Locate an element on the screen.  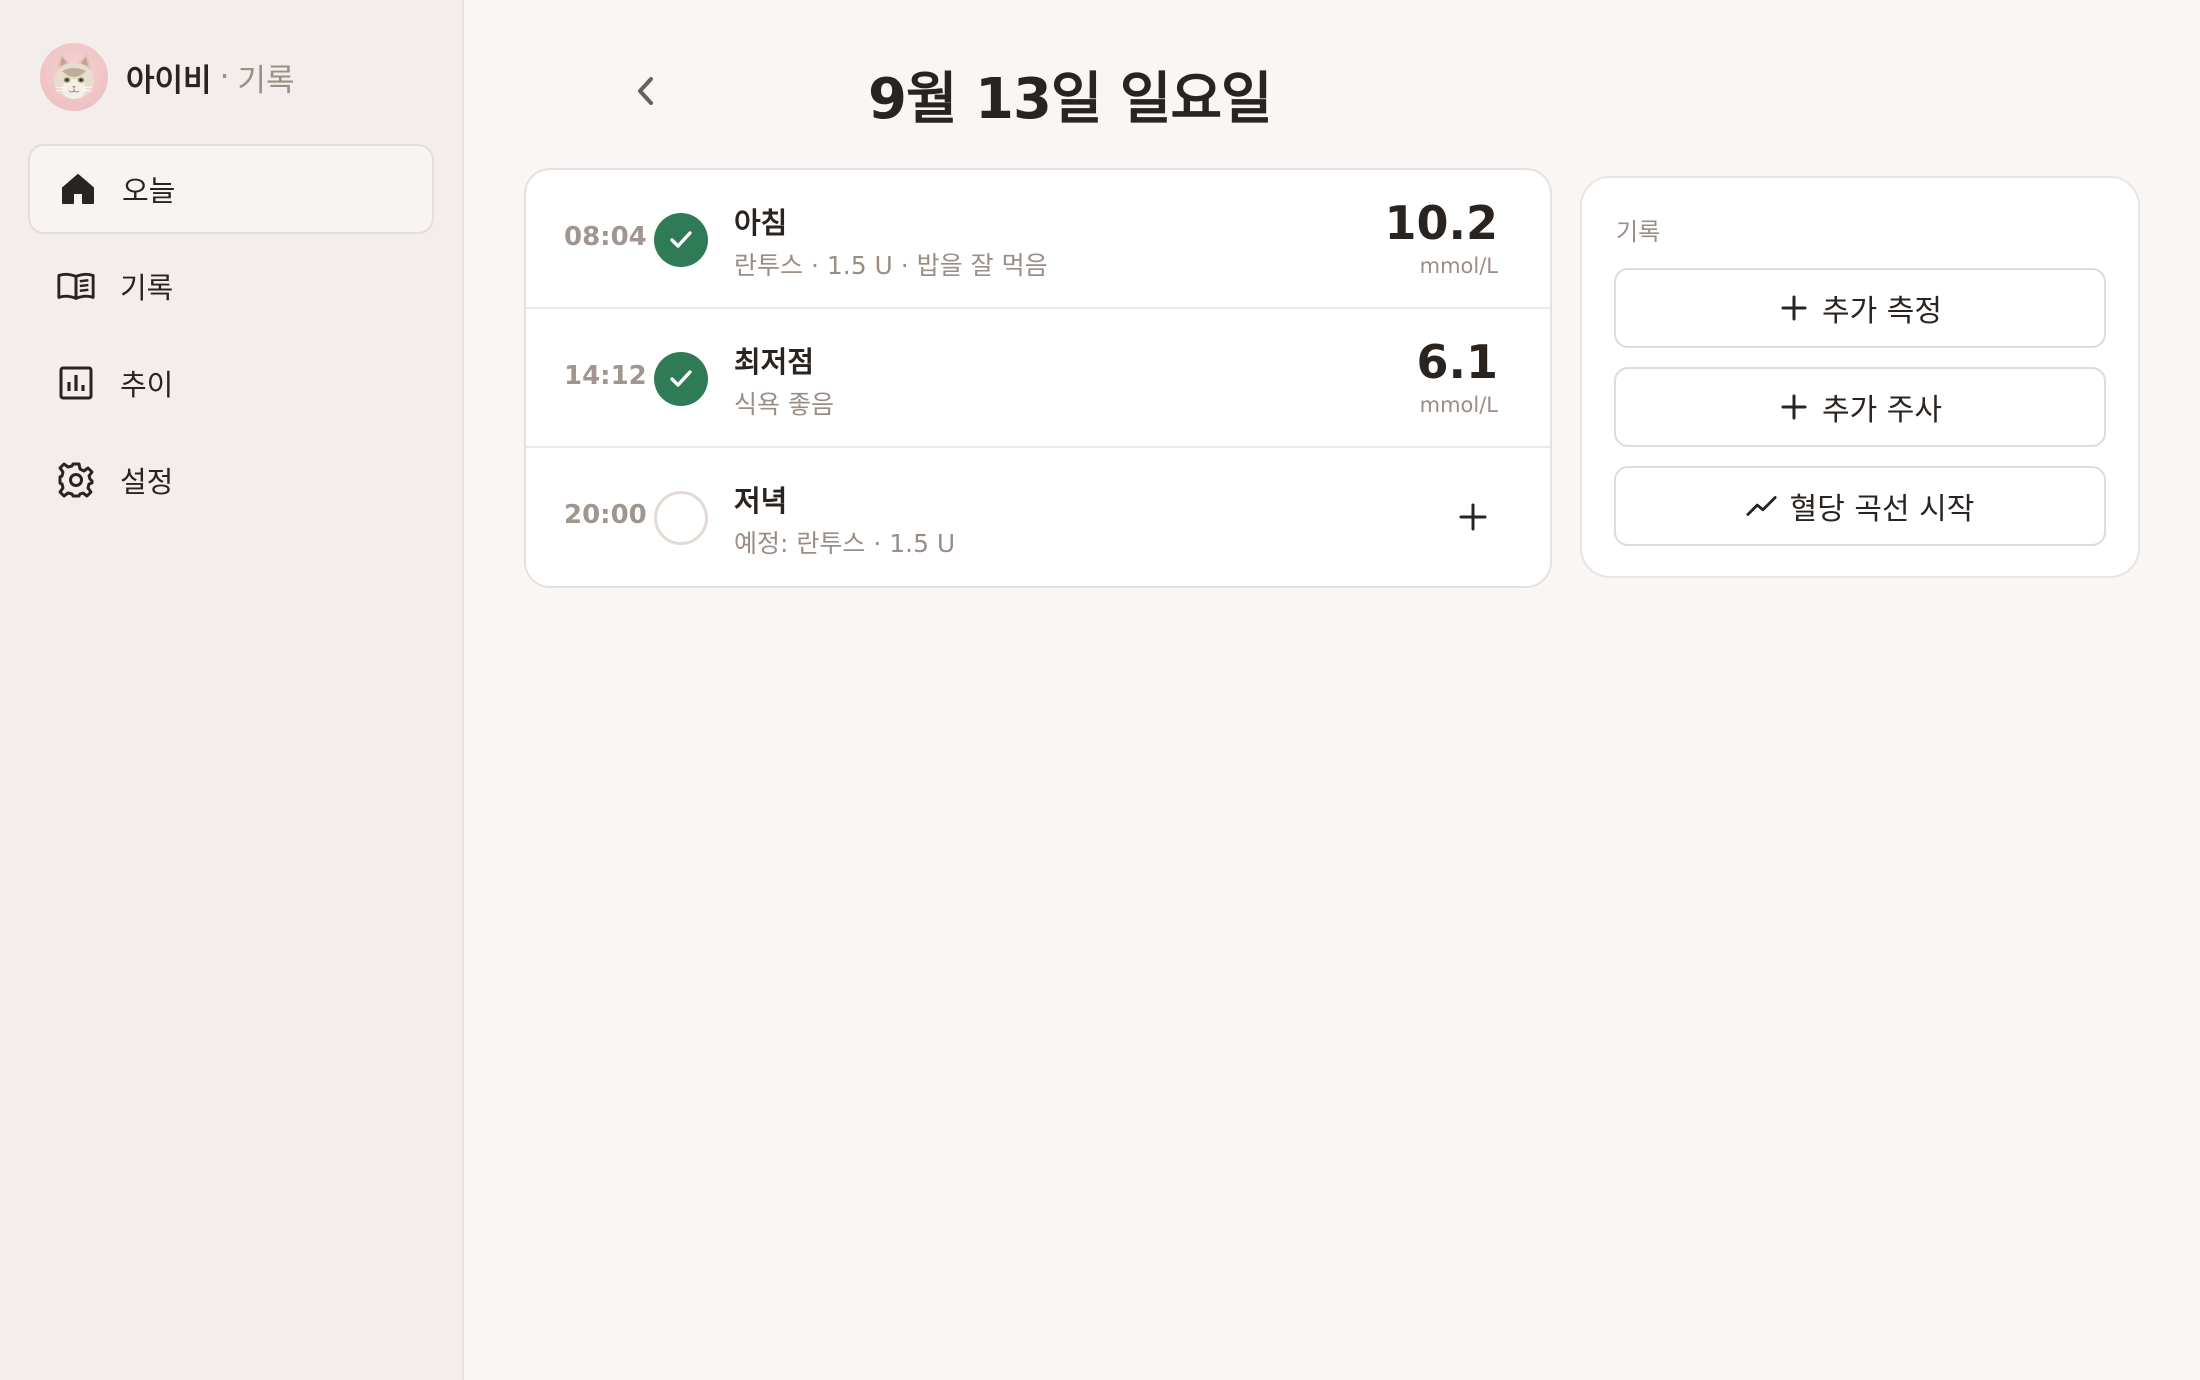
entry-time: 08:04 is located at coordinates (605, 237).